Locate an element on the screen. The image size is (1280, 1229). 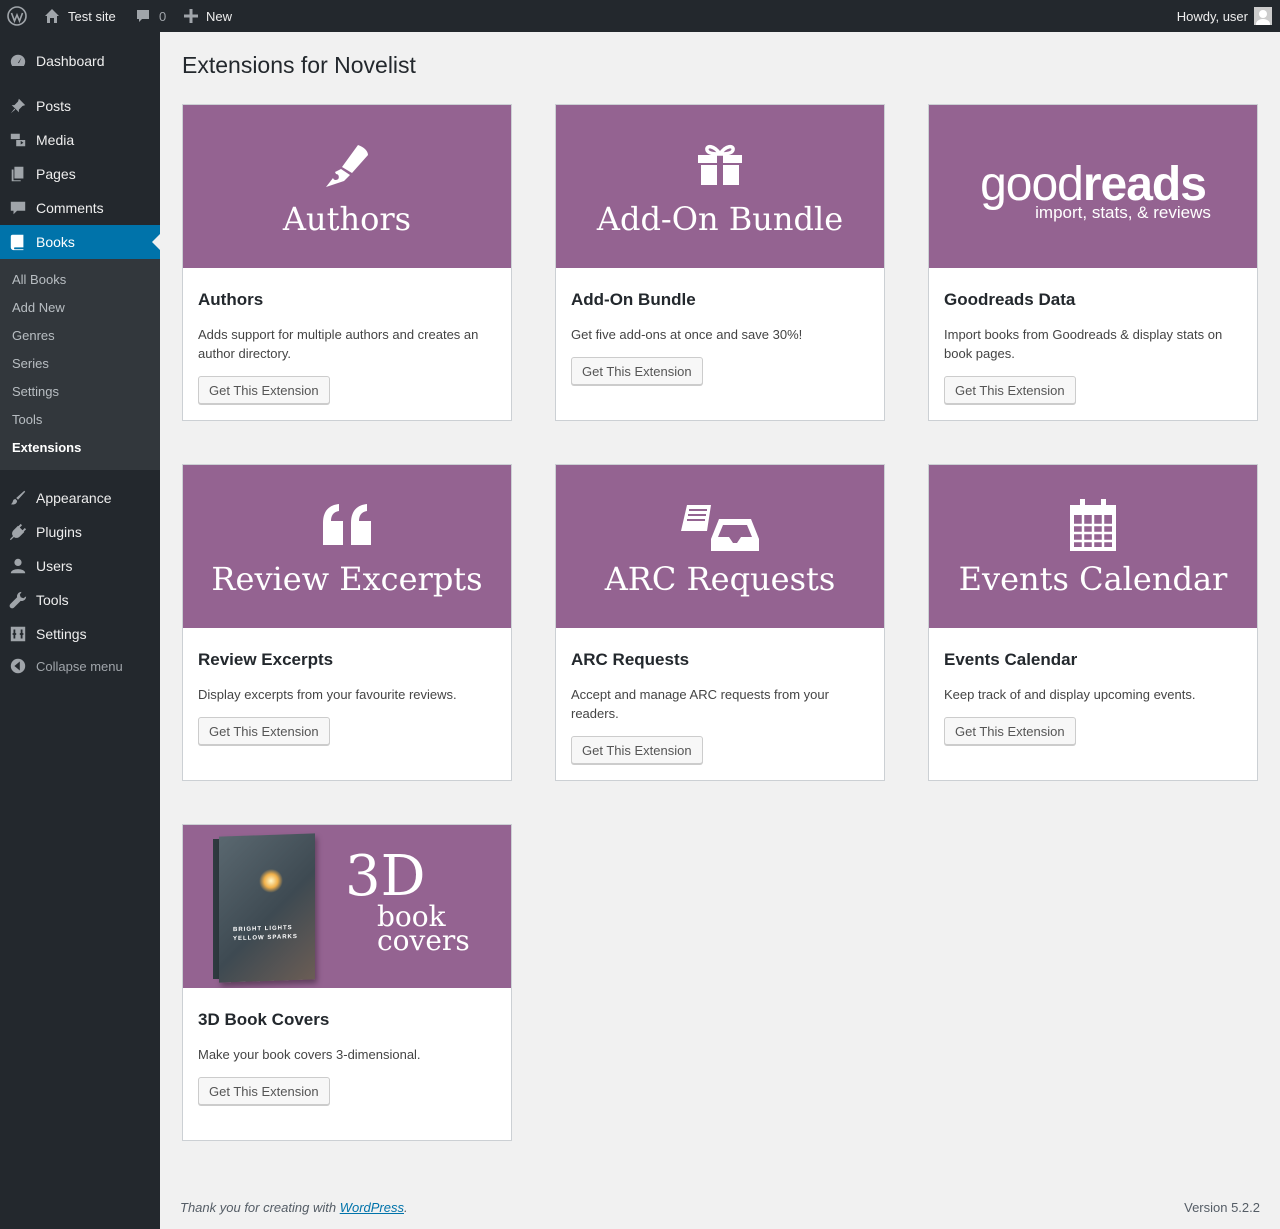
new-label: New is located at coordinates (219, 16).